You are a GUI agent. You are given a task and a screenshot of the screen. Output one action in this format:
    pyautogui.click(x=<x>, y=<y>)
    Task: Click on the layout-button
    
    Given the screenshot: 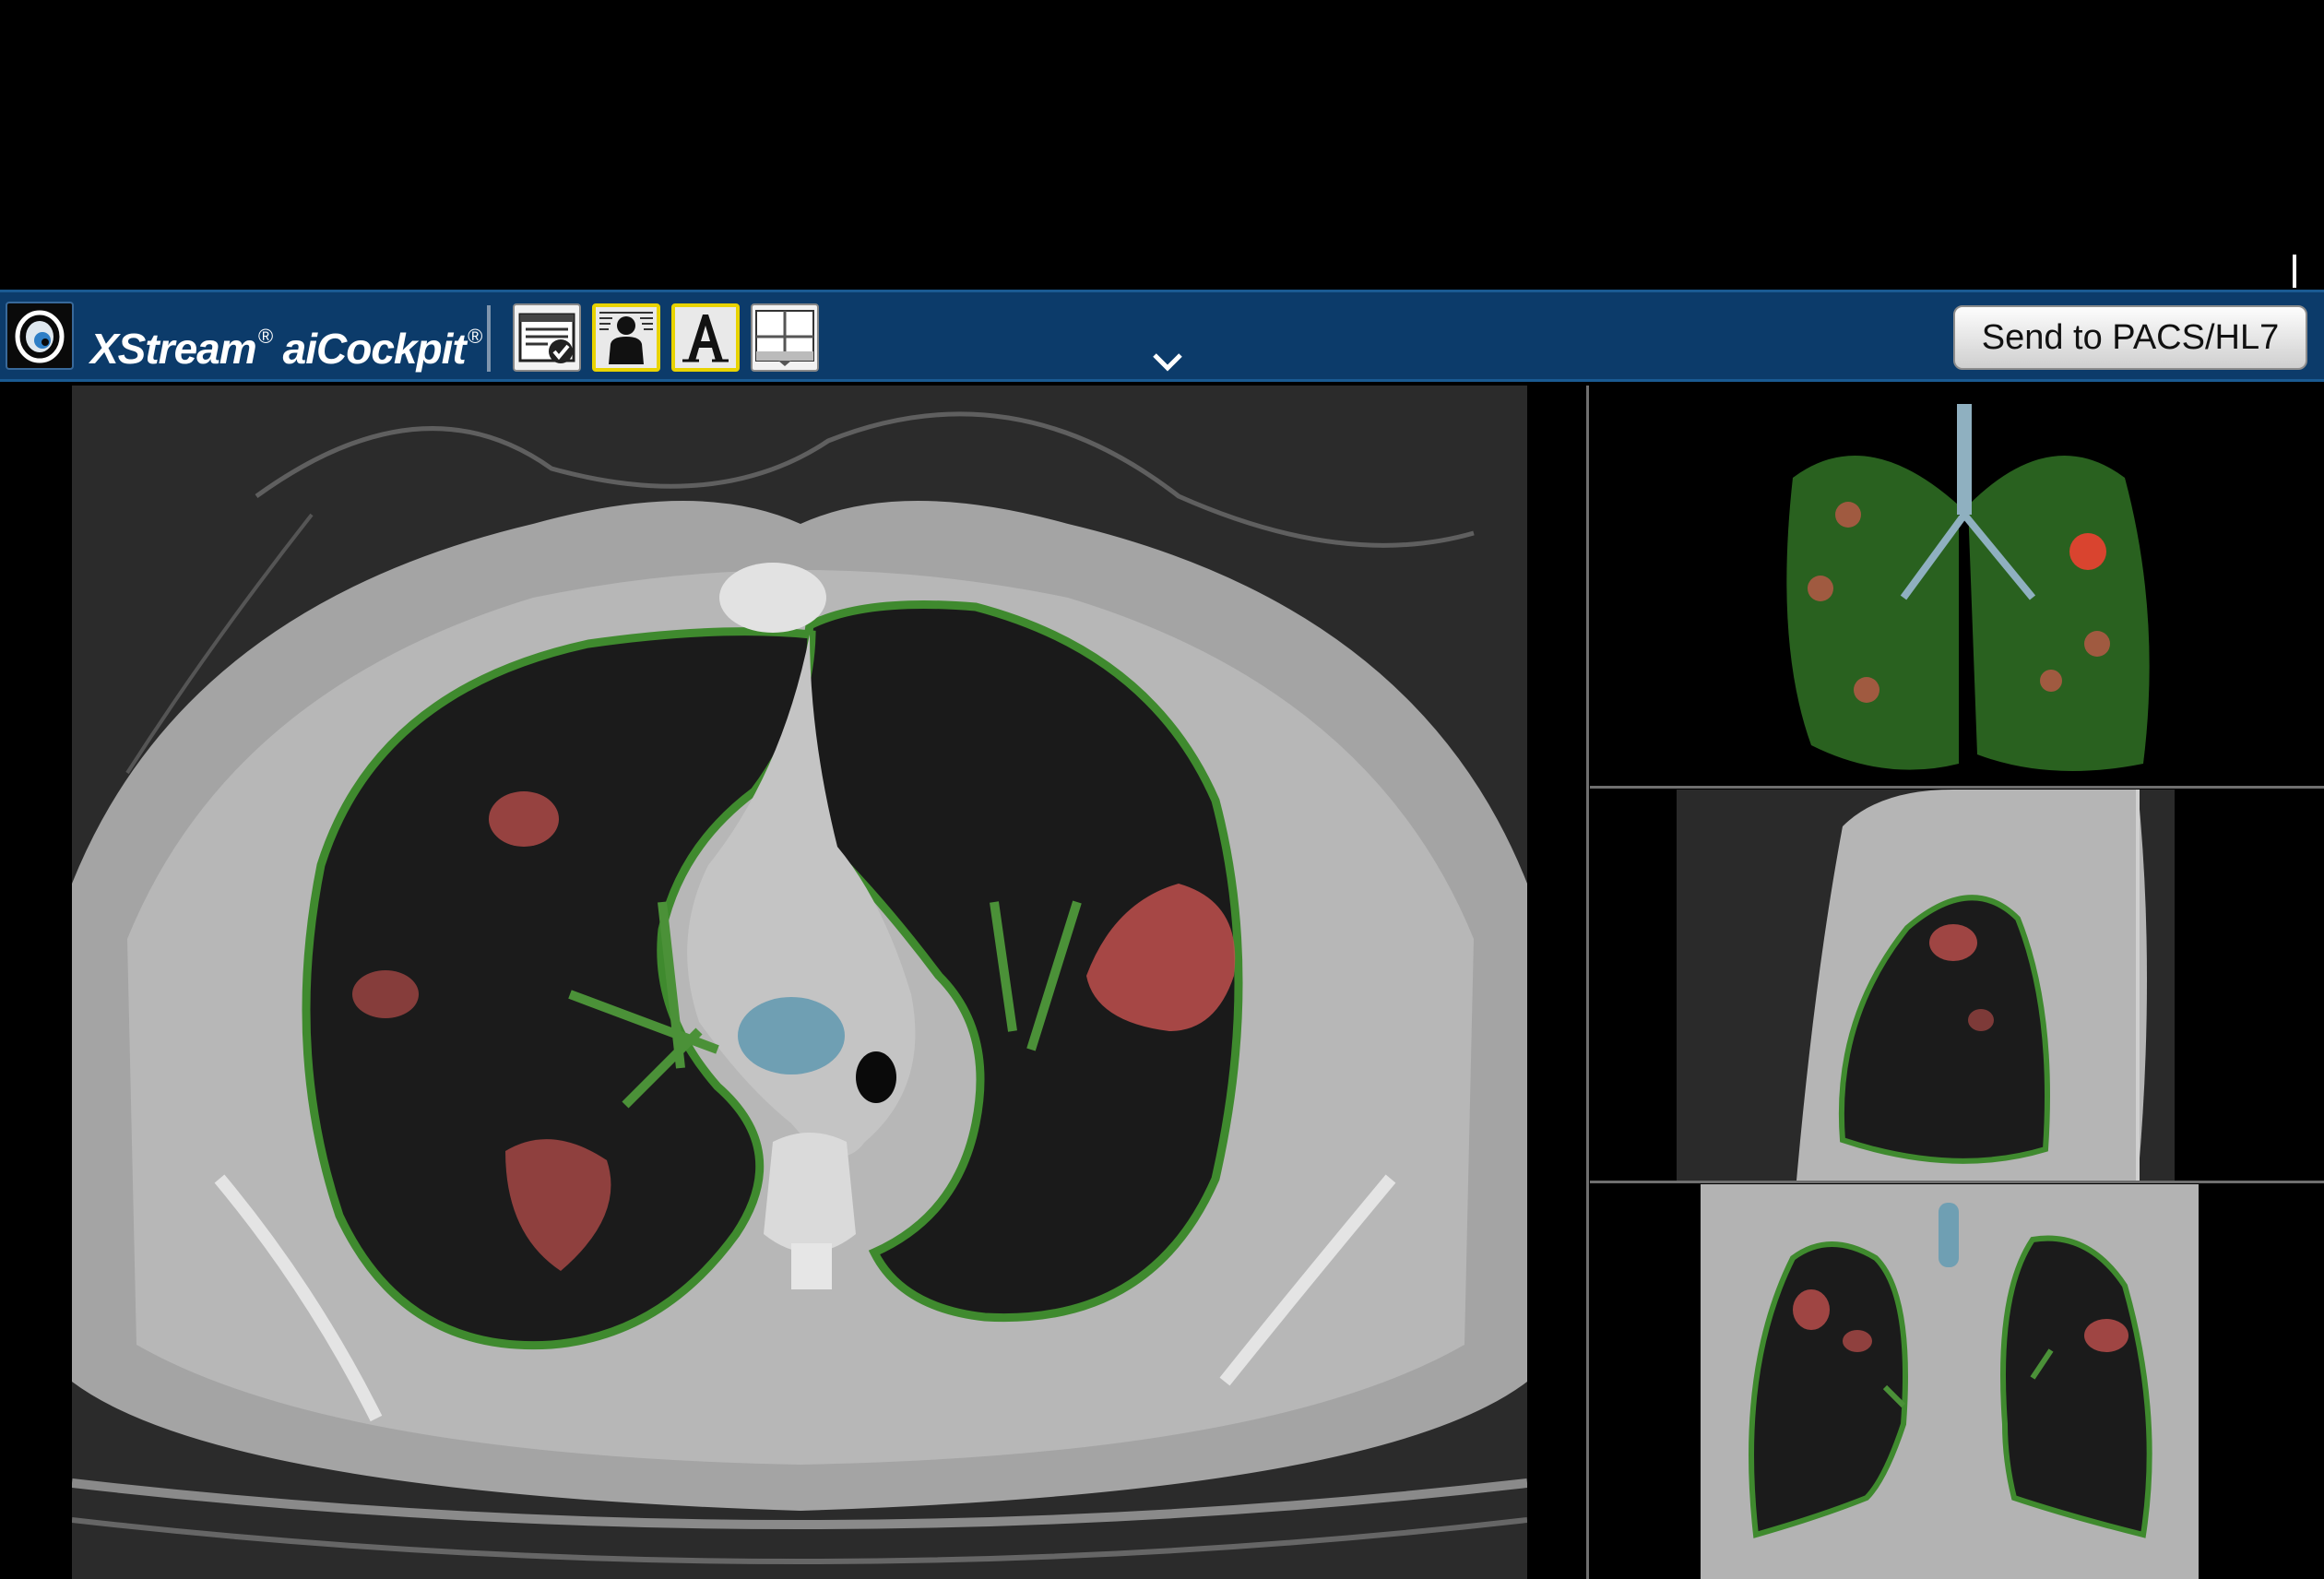 What is the action you would take?
    pyautogui.click(x=785, y=337)
    